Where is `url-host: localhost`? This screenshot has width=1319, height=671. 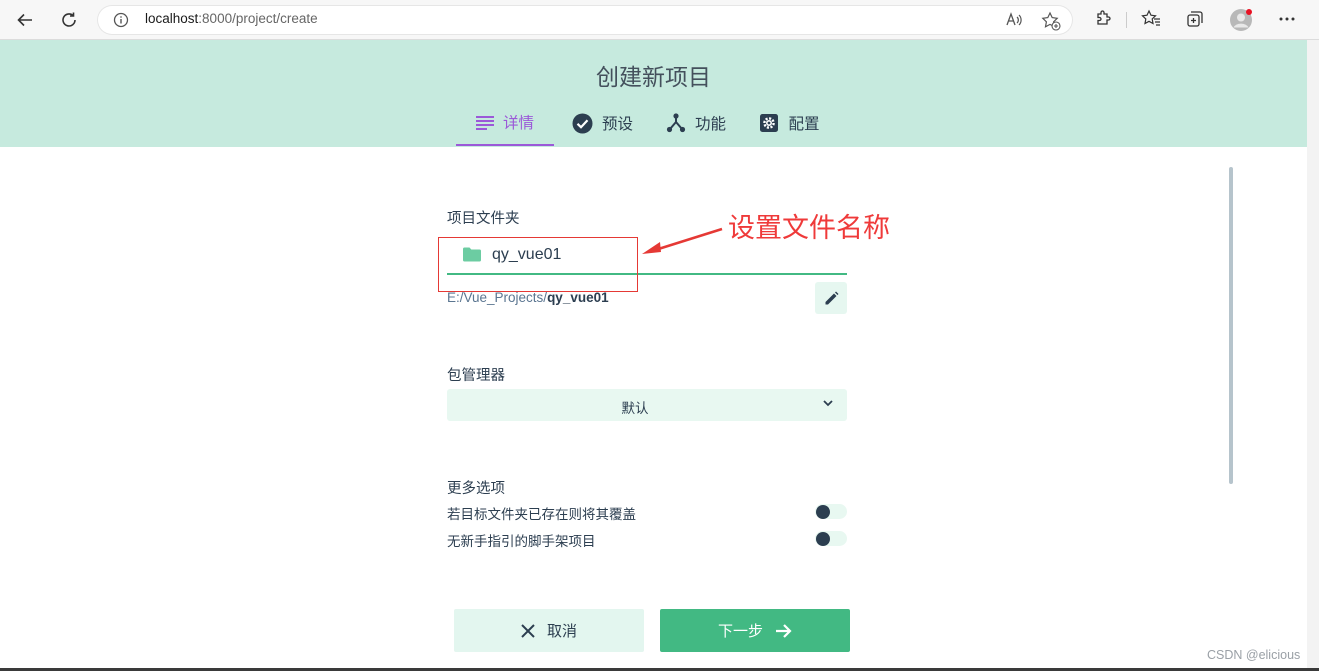
url-host: localhost is located at coordinates (172, 18).